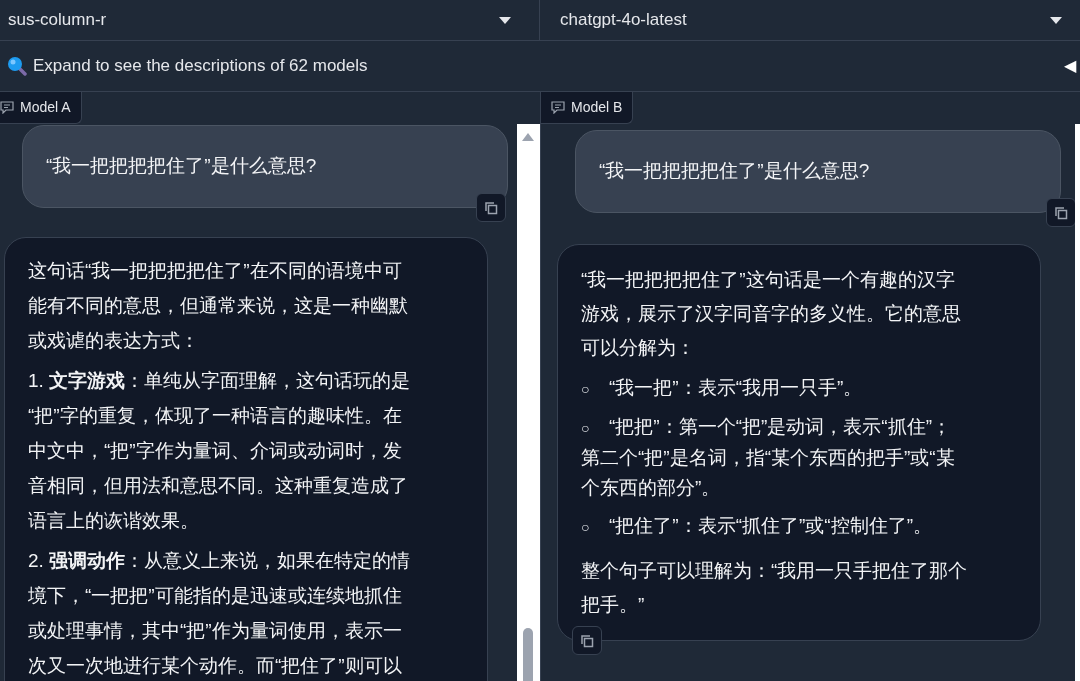 This screenshot has height=681, width=1080. I want to click on message-paragraph: 这句话“我一把把把把住了”在不同的语境中可 能有不同的意思，但通常来说，这是一种幽默 或戏谑的表达方式：, so click(218, 306).